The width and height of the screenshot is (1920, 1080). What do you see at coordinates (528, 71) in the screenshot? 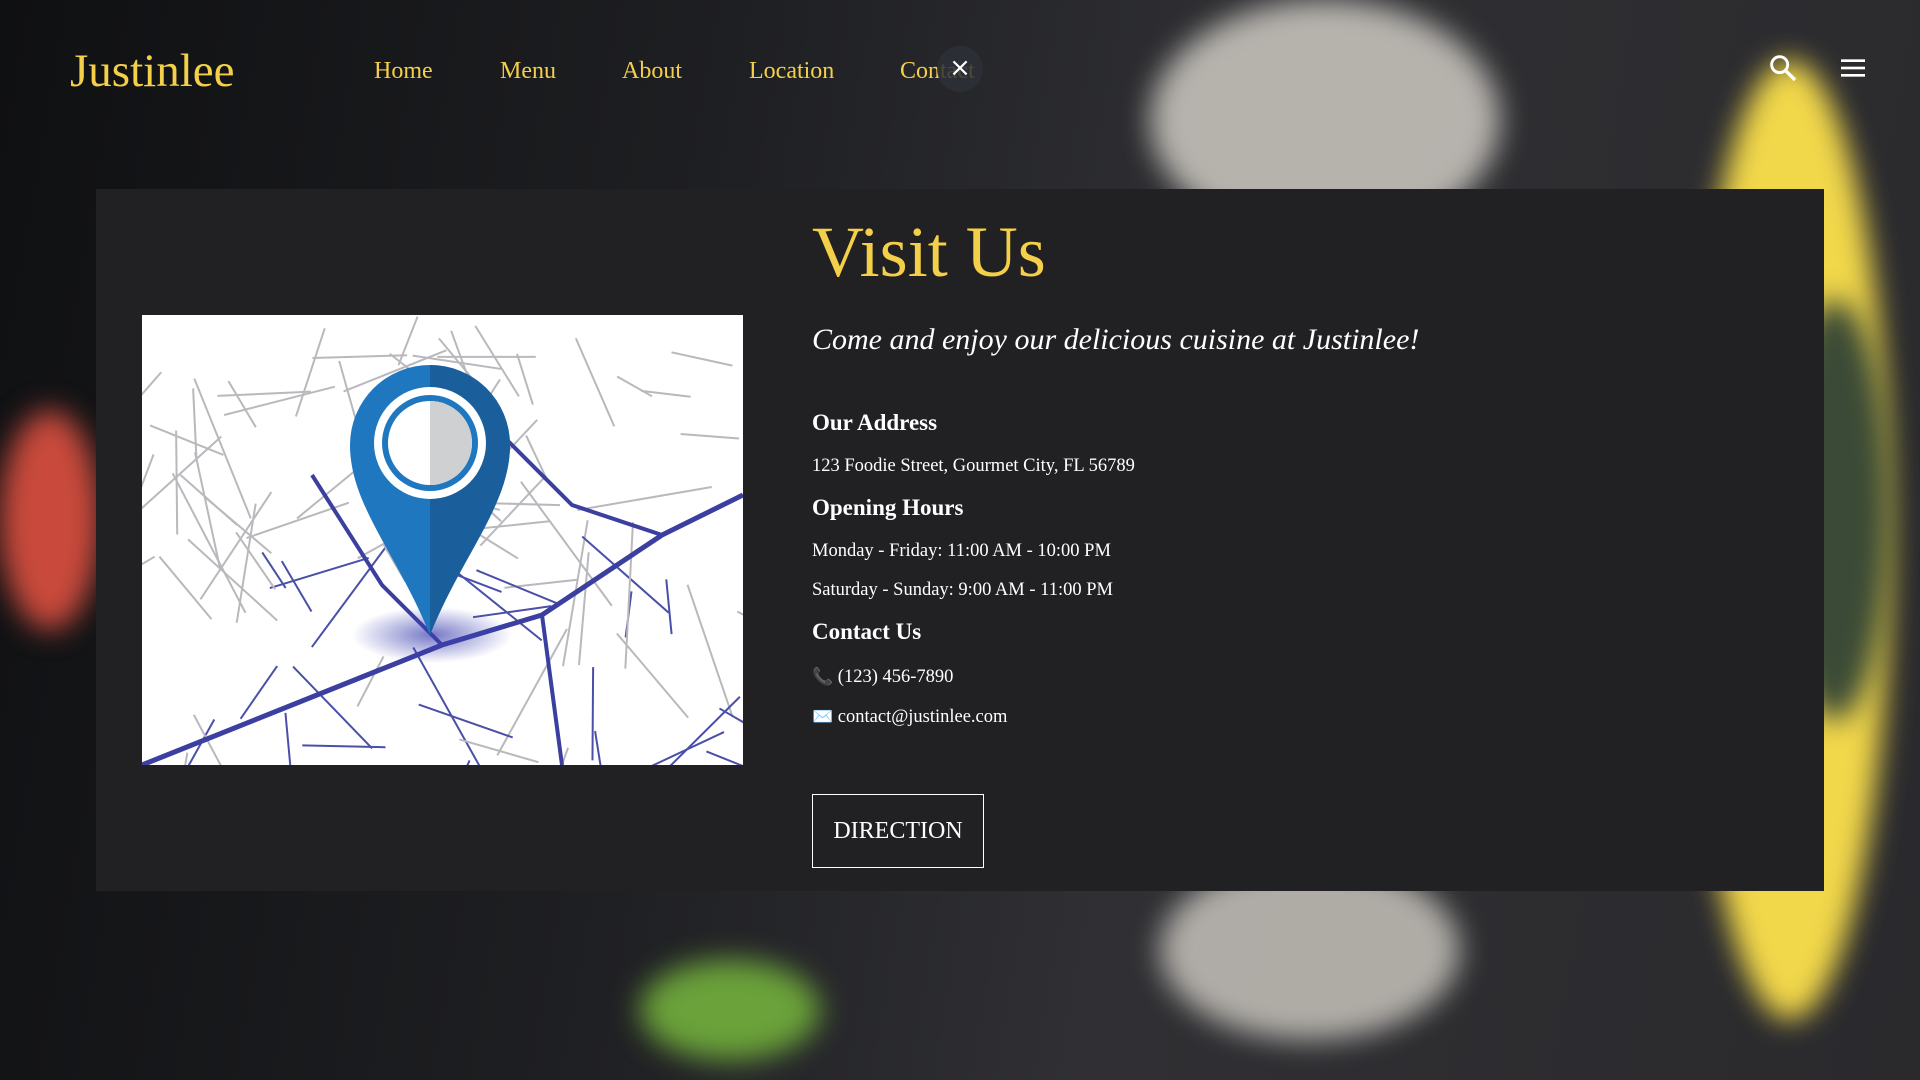
I see `nav-menu: Menu` at bounding box center [528, 71].